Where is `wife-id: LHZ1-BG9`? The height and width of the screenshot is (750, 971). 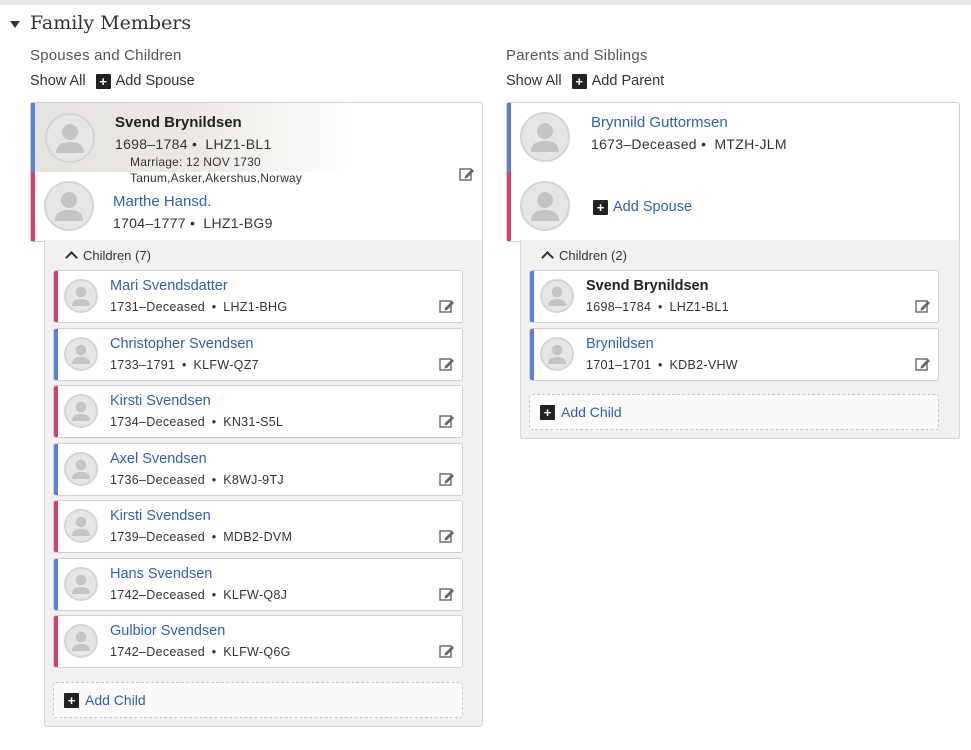
wife-id: LHZ1-BG9 is located at coordinates (238, 223).